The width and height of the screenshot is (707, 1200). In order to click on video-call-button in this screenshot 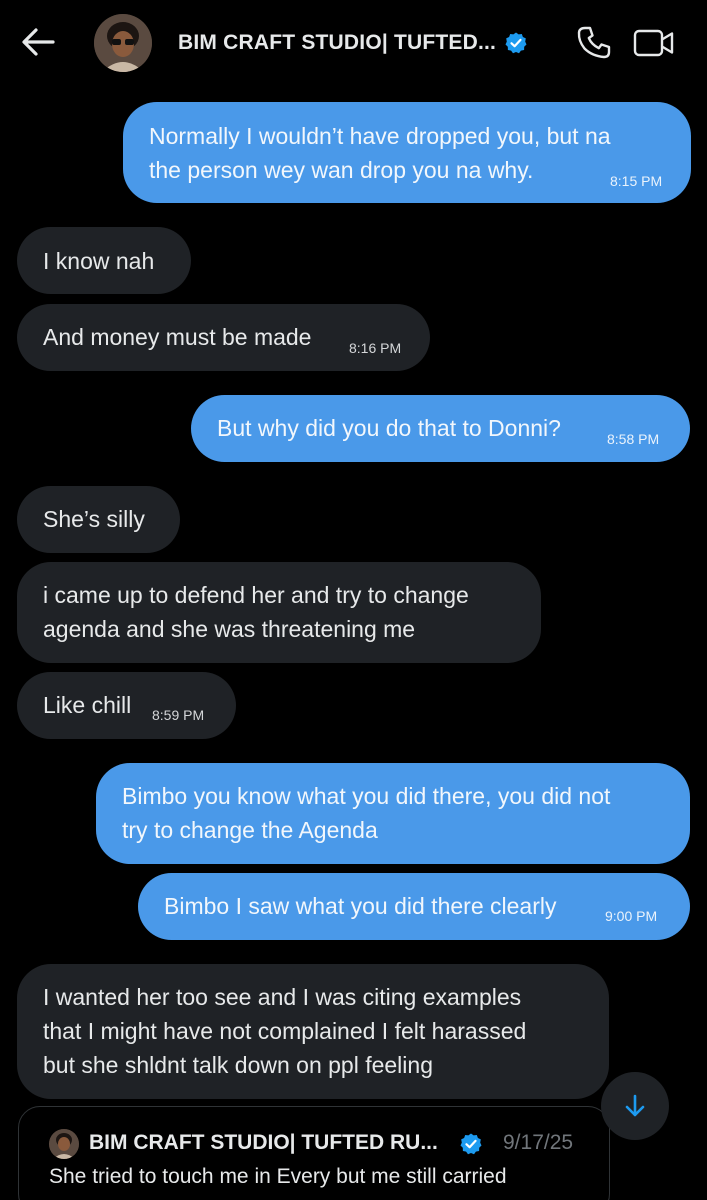, I will do `click(654, 43)`.